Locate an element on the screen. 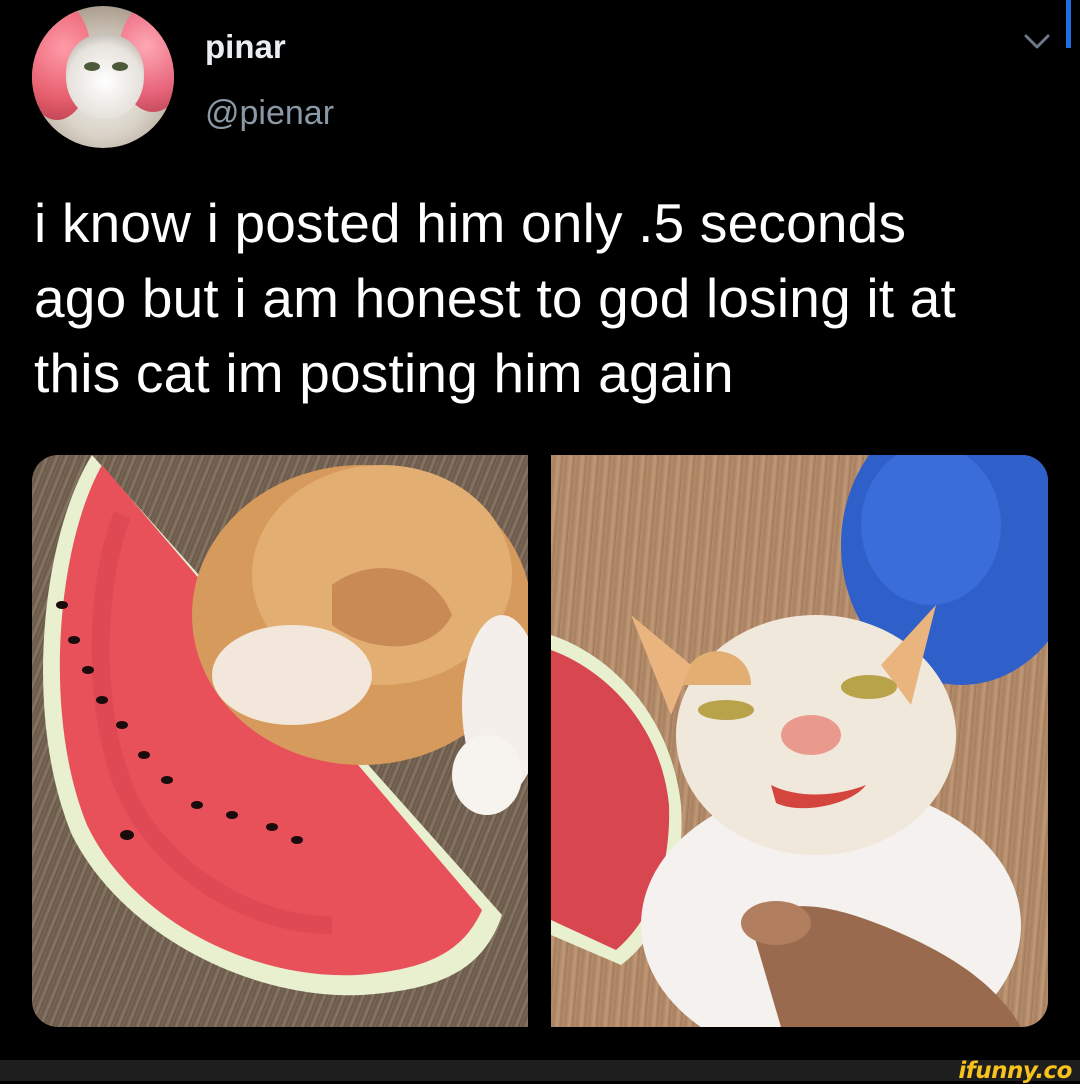 This screenshot has width=1080, height=1084. display-name: pinar is located at coordinates (245, 47).